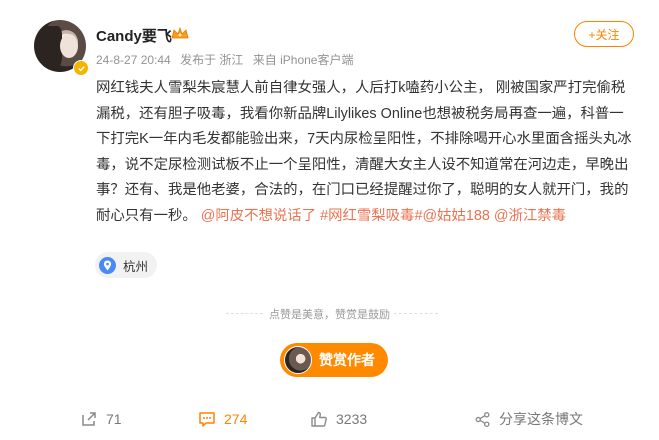 The height and width of the screenshot is (440, 659). What do you see at coordinates (212, 60) in the screenshot?
I see `published-location: 发布于 浙江` at bounding box center [212, 60].